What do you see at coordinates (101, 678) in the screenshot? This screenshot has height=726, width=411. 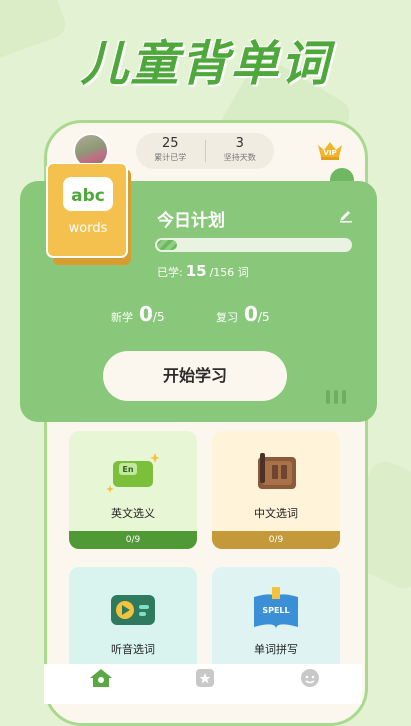 I see `tab-home-icon` at bounding box center [101, 678].